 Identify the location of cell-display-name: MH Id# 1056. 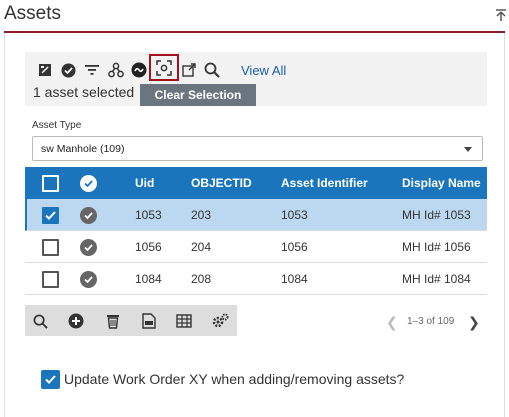
(436, 247).